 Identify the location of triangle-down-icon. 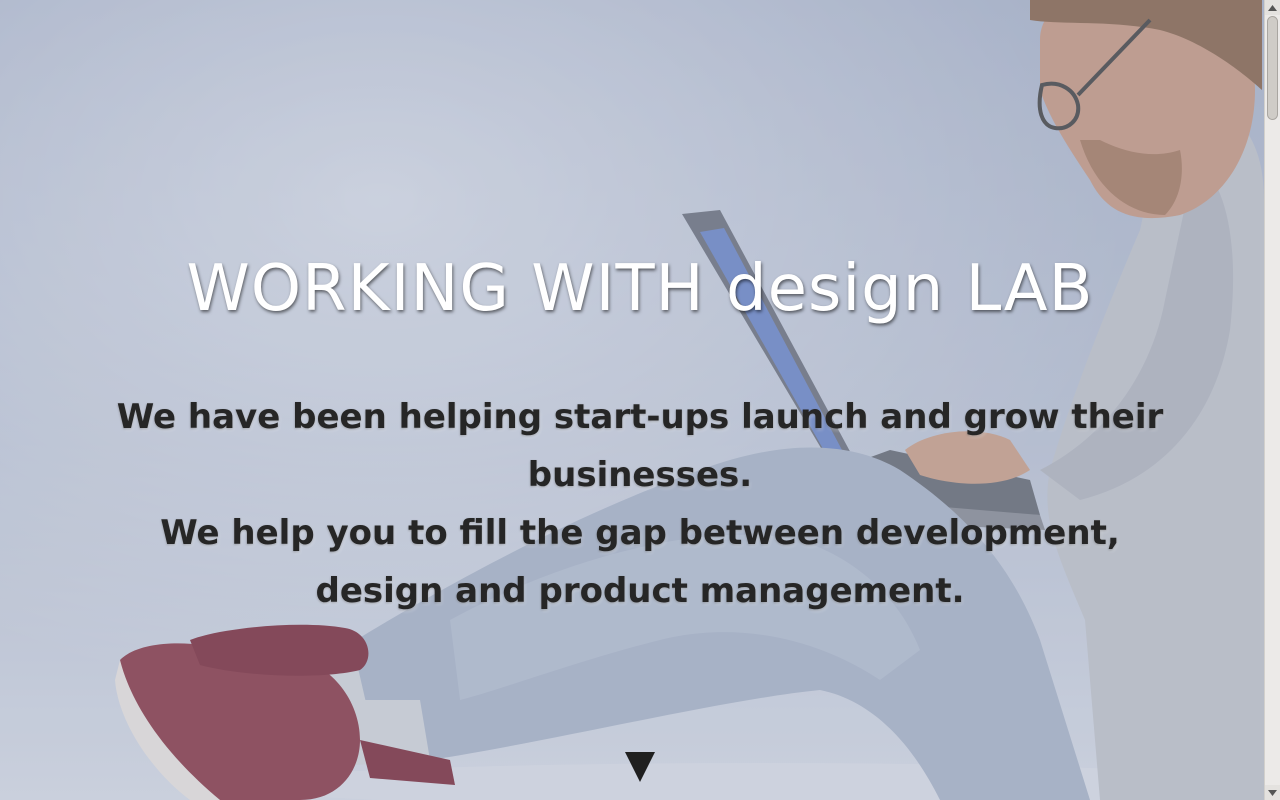
(640, 767).